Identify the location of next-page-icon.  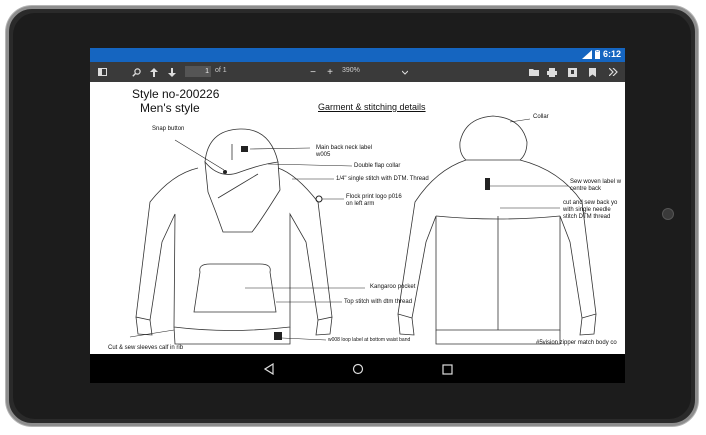
(172, 72).